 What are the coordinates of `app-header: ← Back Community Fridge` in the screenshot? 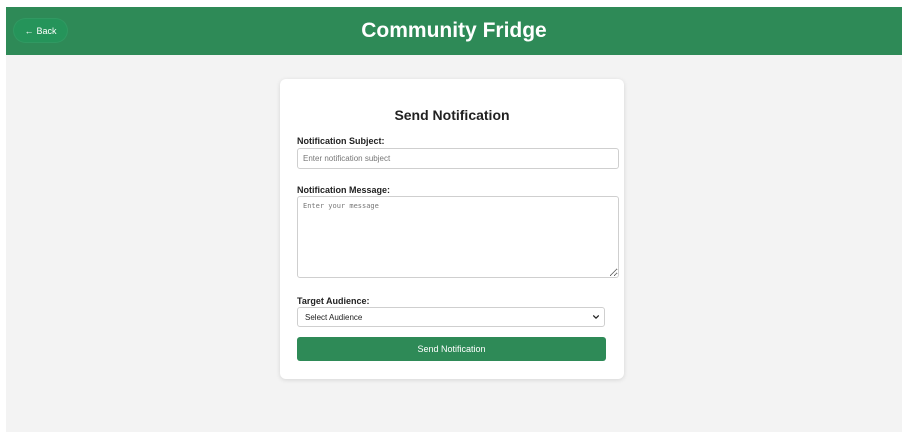 It's located at (454, 31).